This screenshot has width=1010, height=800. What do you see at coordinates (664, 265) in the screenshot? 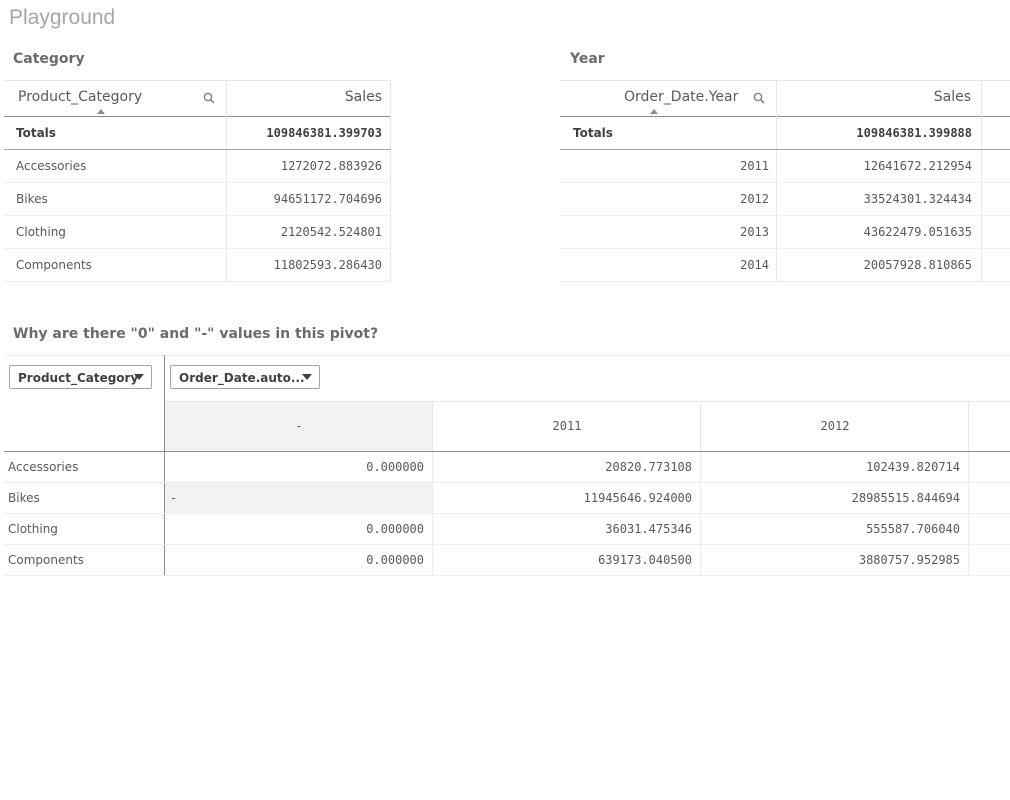
I see `row-label: 2014` at bounding box center [664, 265].